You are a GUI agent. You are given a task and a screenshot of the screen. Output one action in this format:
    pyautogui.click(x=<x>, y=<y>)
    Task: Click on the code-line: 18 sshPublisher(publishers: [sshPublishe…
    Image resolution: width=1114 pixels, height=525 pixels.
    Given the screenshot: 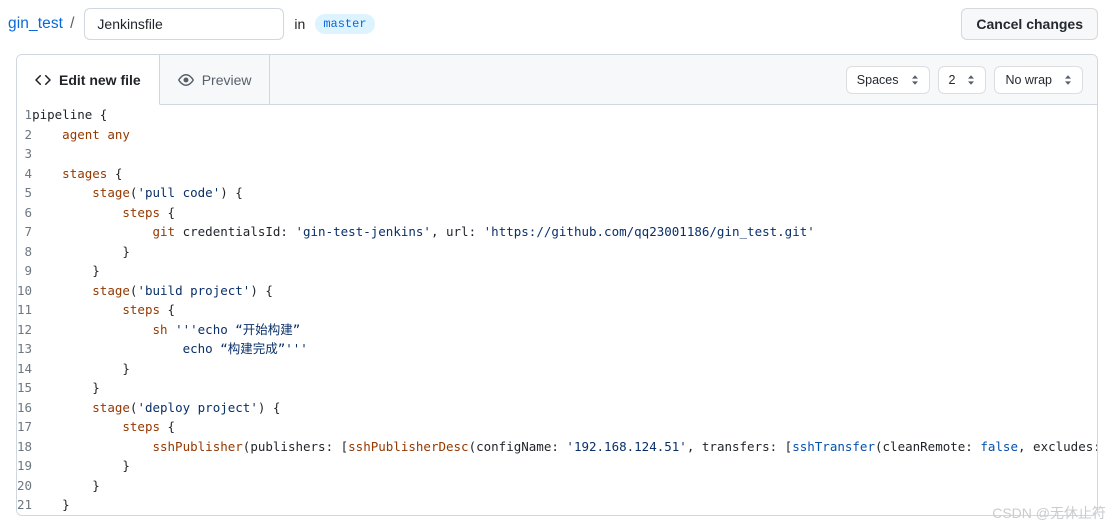 What is the action you would take?
    pyautogui.click(x=557, y=447)
    